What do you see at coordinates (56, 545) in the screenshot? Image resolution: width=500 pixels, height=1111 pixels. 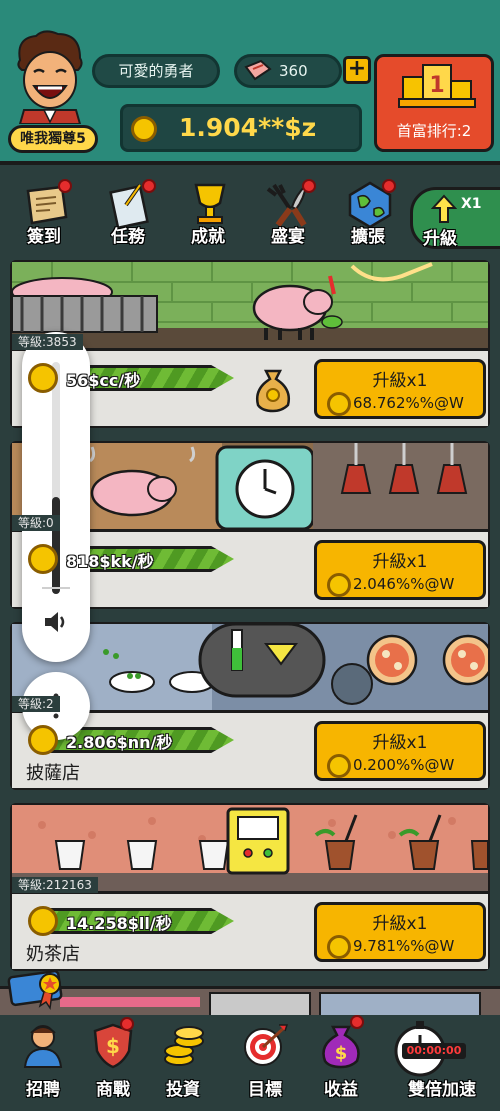 I see `volume-slider-fill` at bounding box center [56, 545].